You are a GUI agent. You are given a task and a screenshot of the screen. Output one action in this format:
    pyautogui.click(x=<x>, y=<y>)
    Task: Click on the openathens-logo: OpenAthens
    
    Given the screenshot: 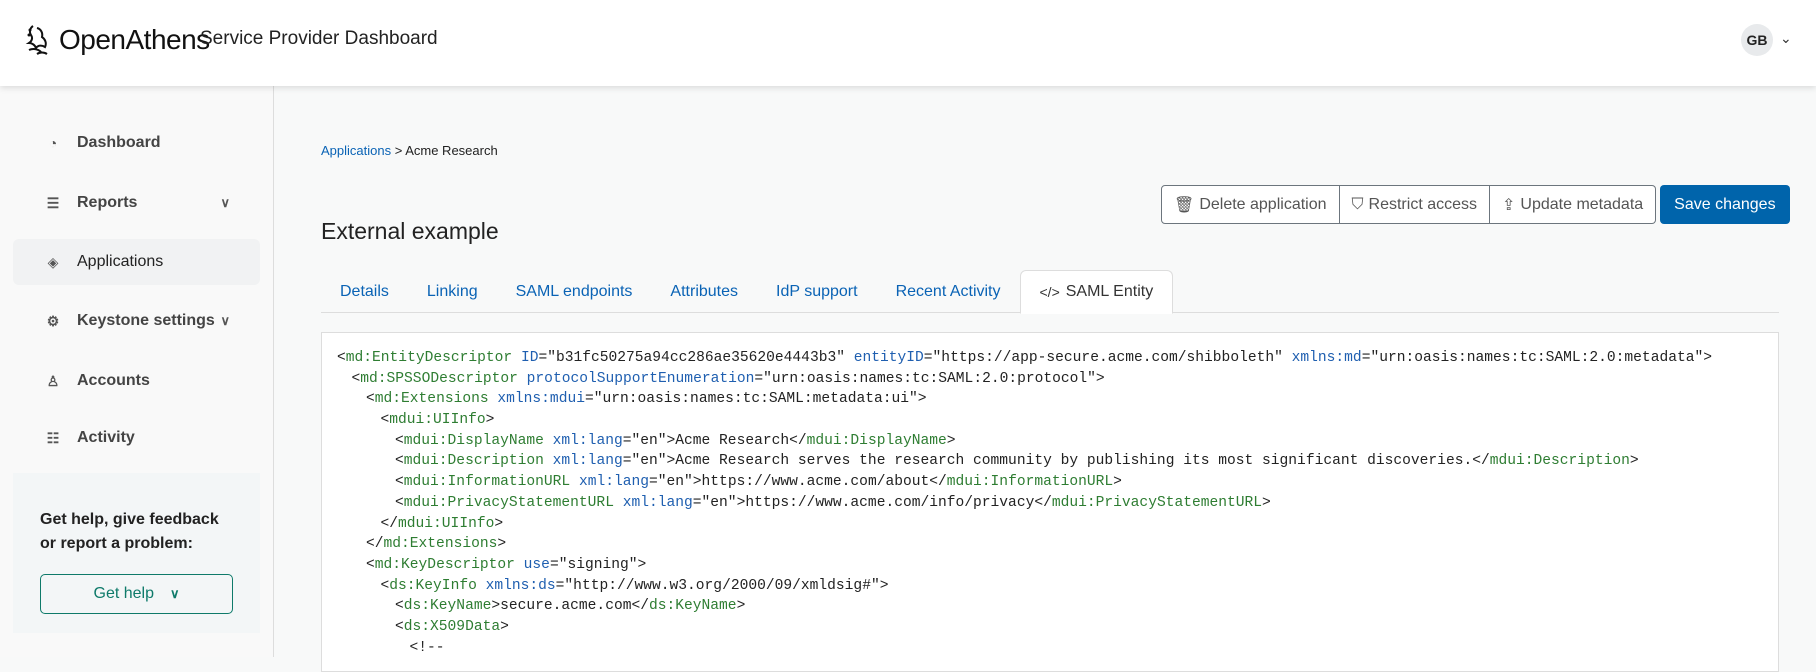 What is the action you would take?
    pyautogui.click(x=117, y=40)
    